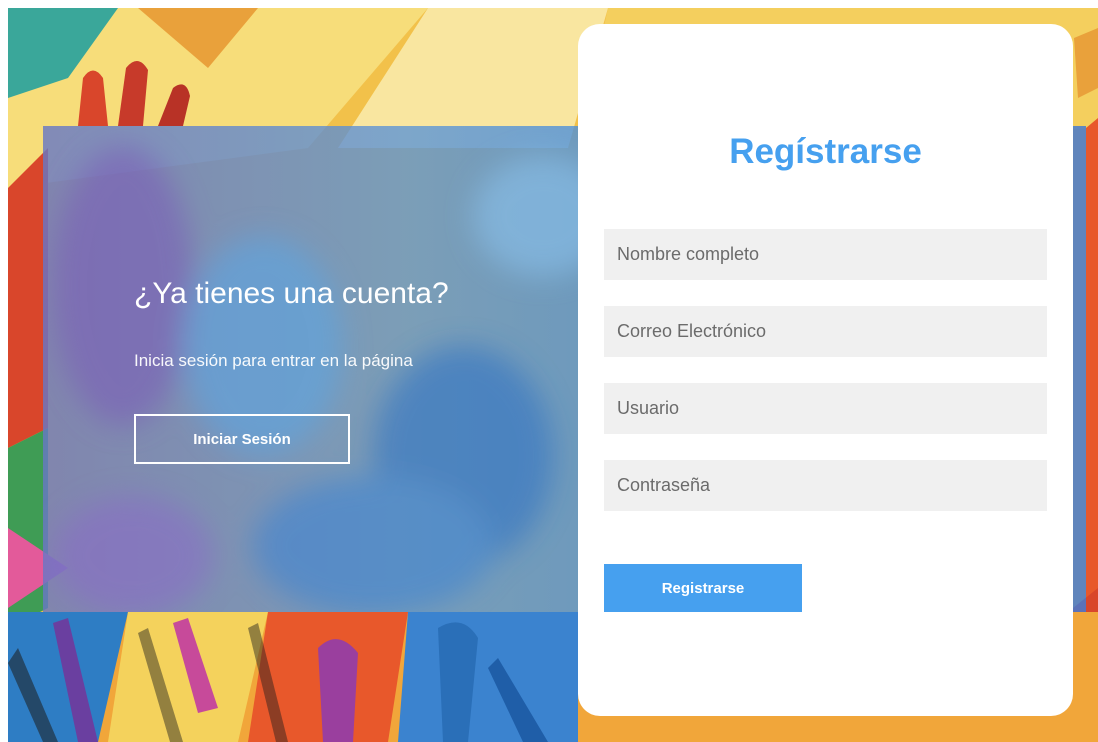 This screenshot has width=1098, height=742. I want to click on password-field, so click(825, 485).